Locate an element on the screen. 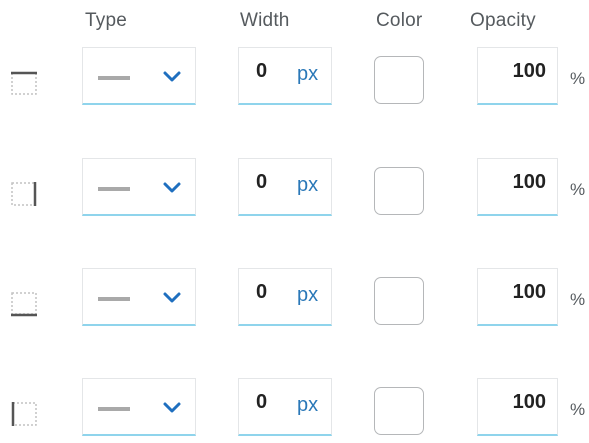 Image resolution: width=589 pixels, height=443 pixels. border-row-right: 0 px 100 % is located at coordinates (294, 188).